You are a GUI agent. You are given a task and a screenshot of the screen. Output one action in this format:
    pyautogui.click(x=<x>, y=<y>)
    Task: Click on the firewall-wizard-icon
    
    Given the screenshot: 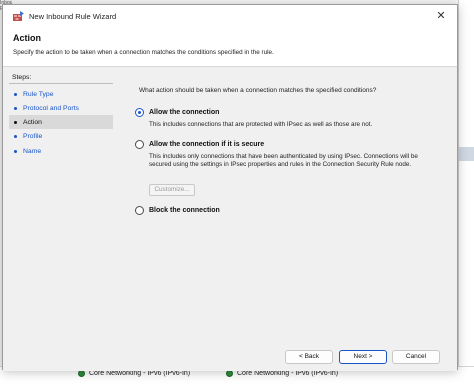 What is the action you would take?
    pyautogui.click(x=18, y=16)
    